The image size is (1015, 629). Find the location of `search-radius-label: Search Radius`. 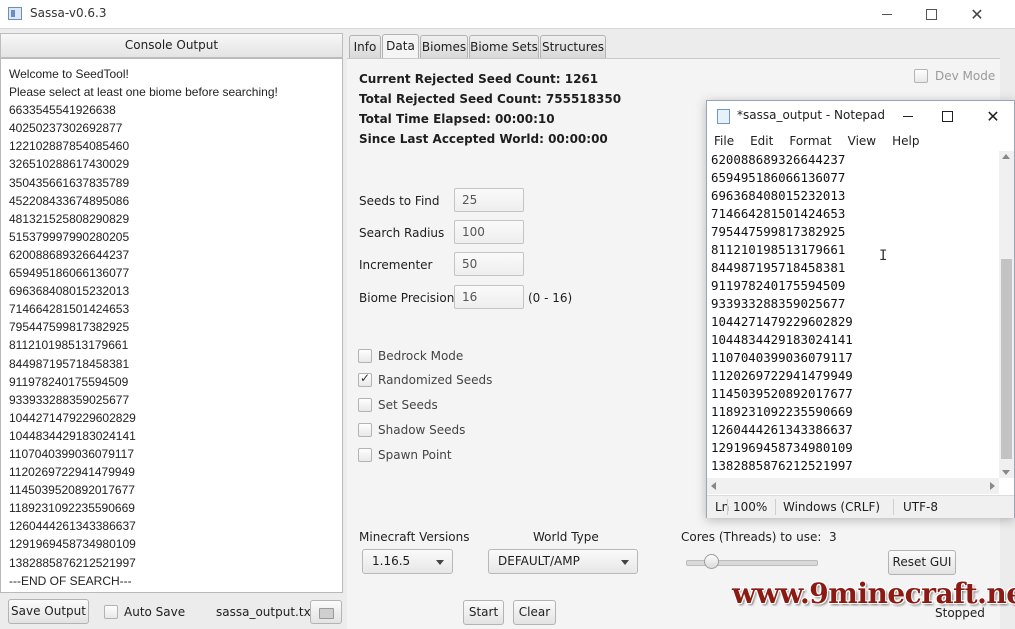

search-radius-label: Search Radius is located at coordinates (402, 233).